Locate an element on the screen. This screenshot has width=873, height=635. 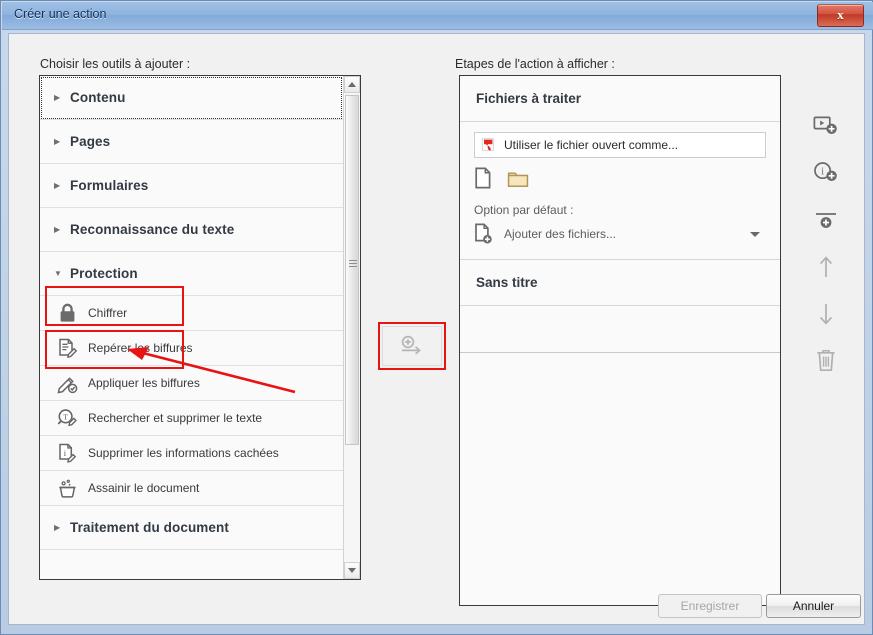
category-label: Contenu is located at coordinates (98, 97).